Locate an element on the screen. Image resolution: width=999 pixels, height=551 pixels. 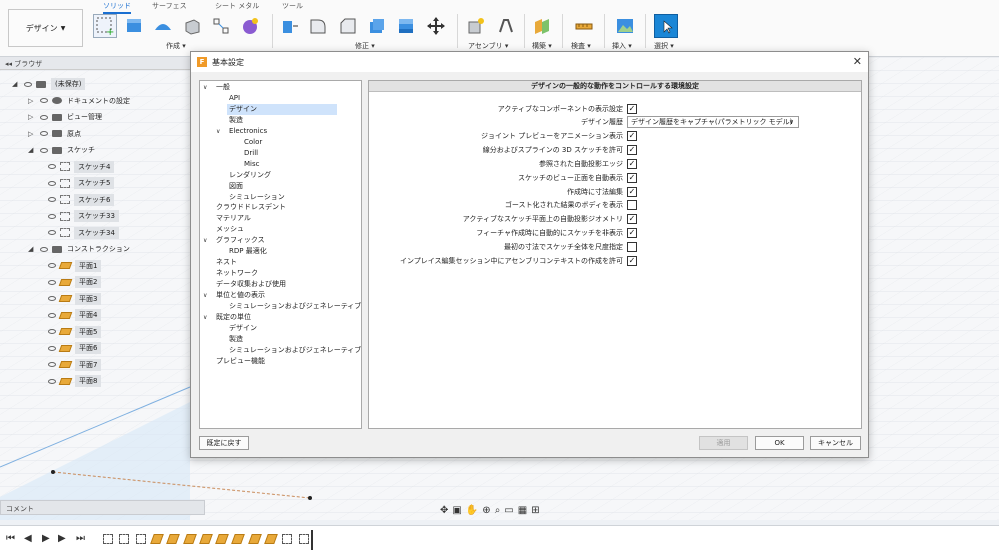
workspace-switcher: デザイン ▼ is located at coordinates (45, 28).